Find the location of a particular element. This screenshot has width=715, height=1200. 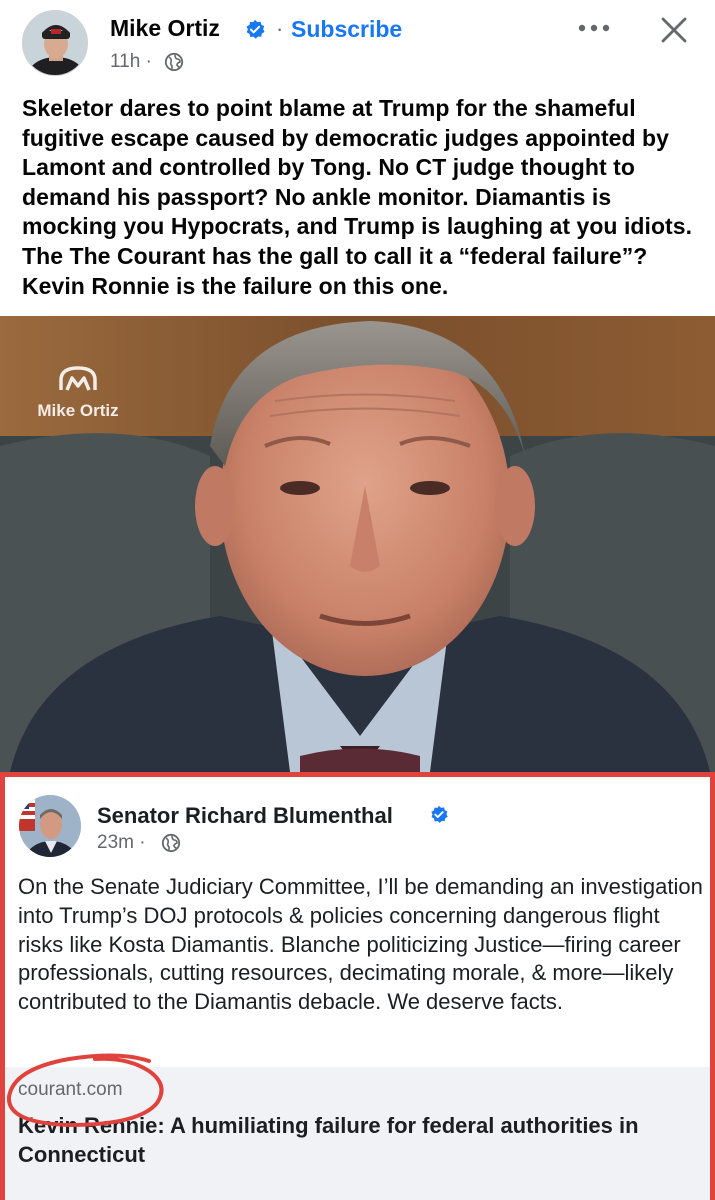

watermark: Mike Ortiz is located at coordinates (78, 392).